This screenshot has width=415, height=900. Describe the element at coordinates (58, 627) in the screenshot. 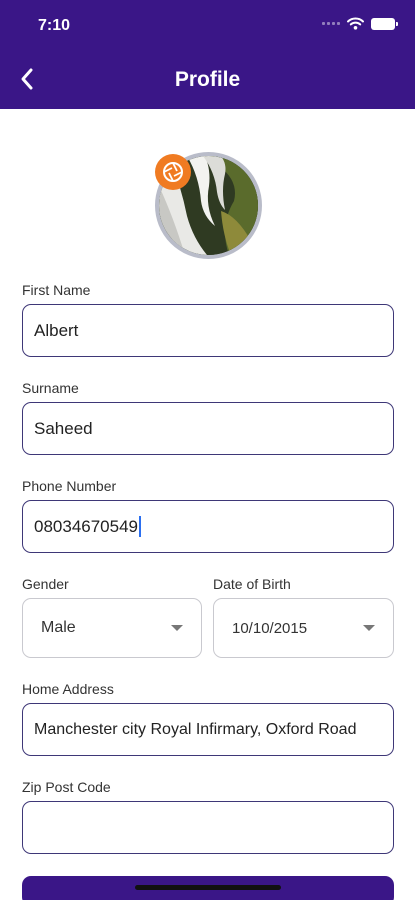

I see `gender-value: Male` at that location.